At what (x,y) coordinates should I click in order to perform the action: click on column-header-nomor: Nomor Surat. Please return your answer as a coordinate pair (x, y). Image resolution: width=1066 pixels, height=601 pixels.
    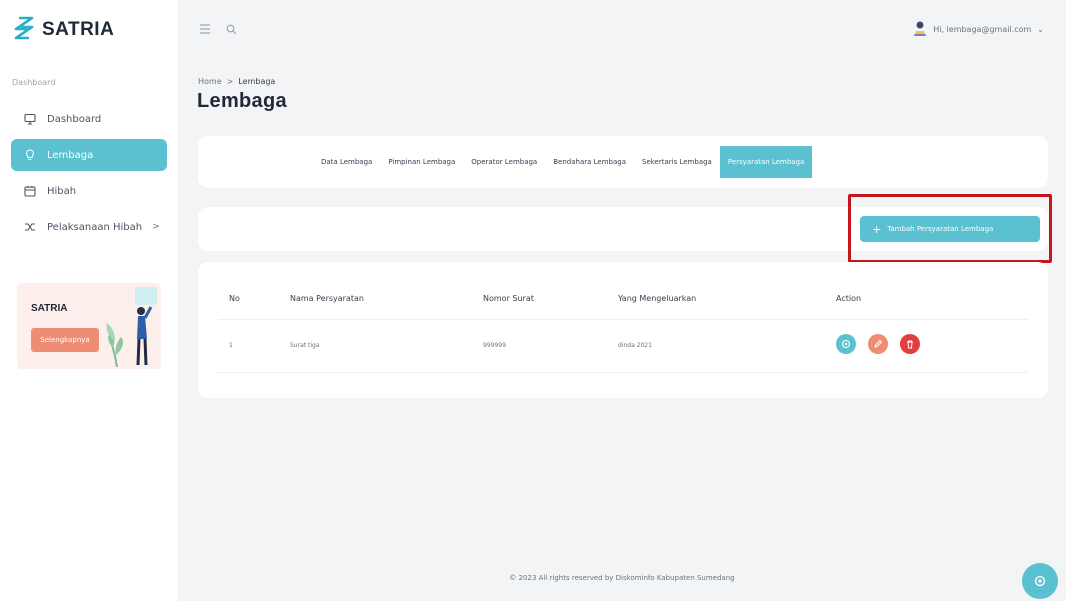
    Looking at the image, I should click on (508, 298).